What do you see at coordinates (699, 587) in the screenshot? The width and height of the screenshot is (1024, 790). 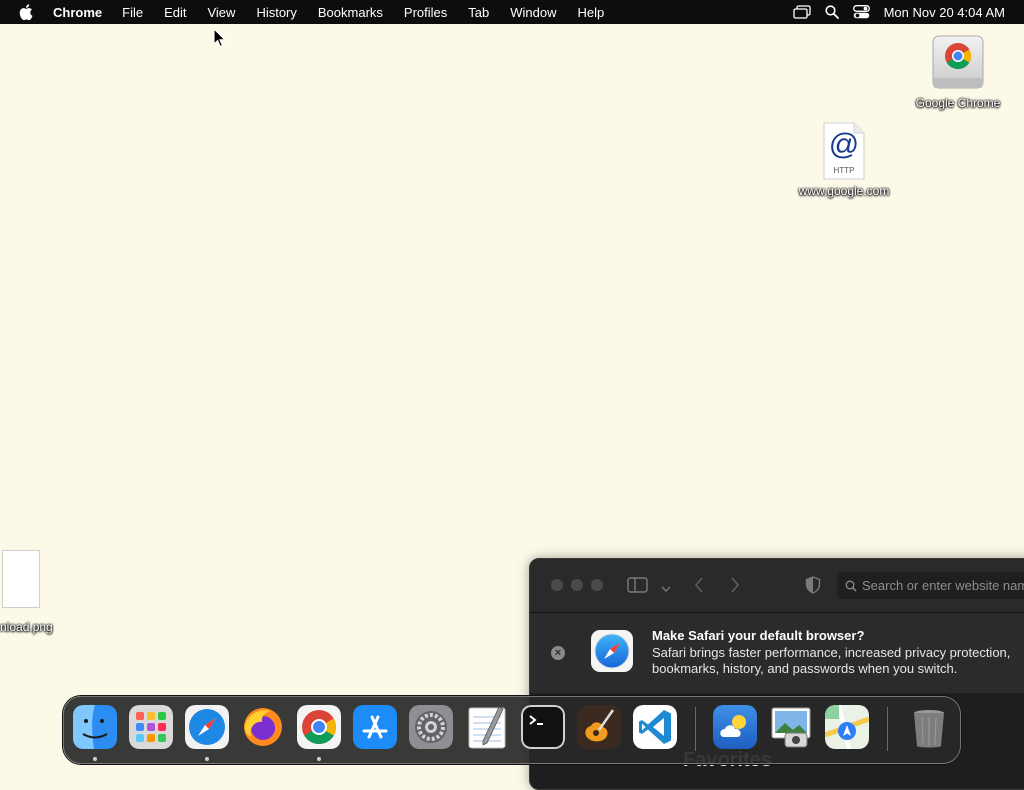 I see `back-icon` at bounding box center [699, 587].